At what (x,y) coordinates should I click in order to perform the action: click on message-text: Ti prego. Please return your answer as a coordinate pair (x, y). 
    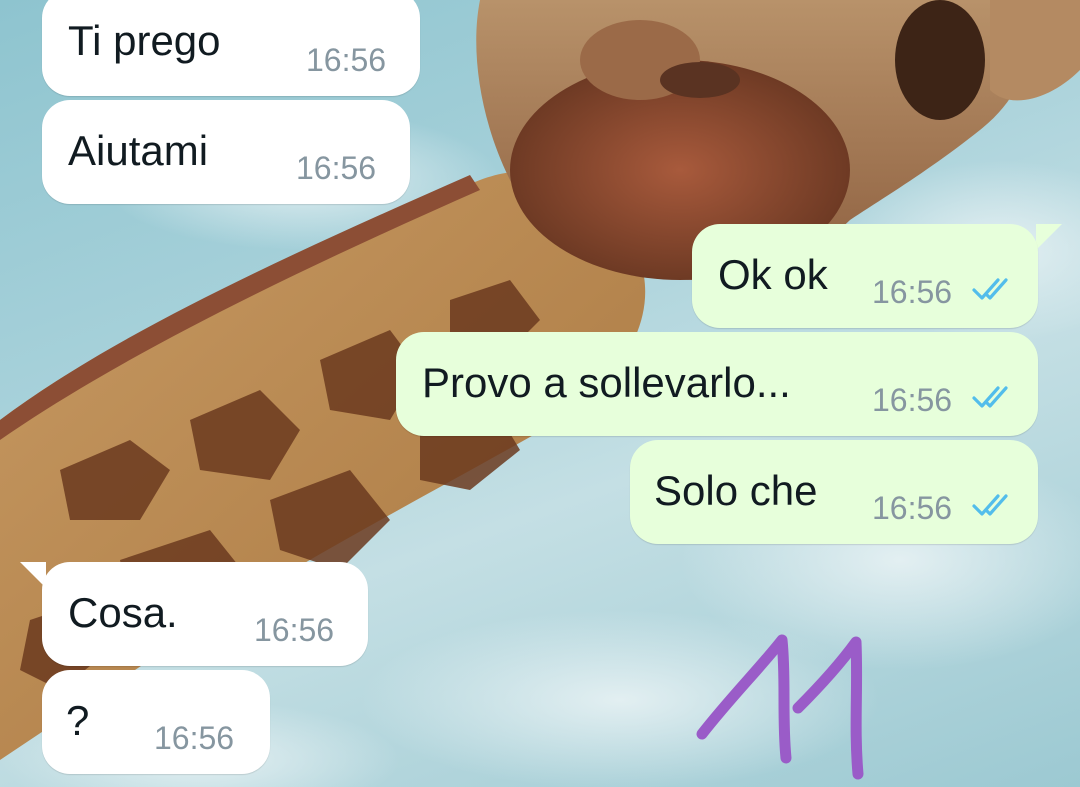
    Looking at the image, I should click on (144, 40).